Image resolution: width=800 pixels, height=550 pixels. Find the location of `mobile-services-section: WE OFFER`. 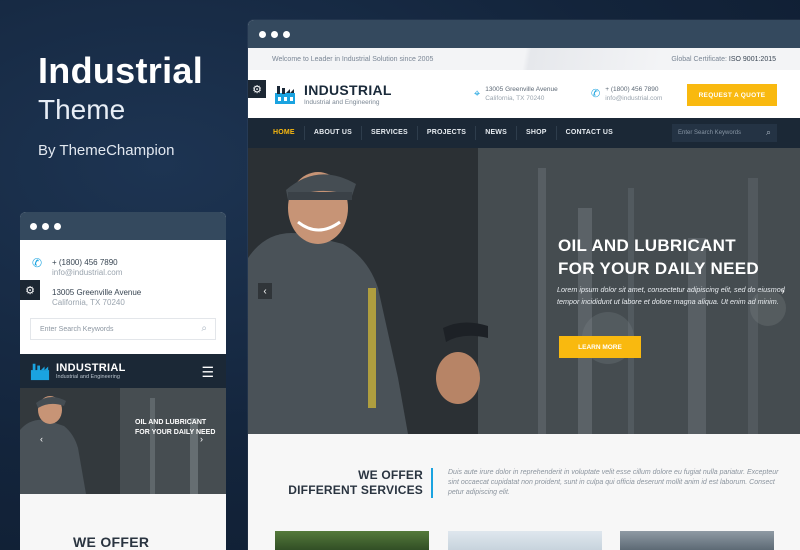

mobile-services-section: WE OFFER is located at coordinates (123, 522).